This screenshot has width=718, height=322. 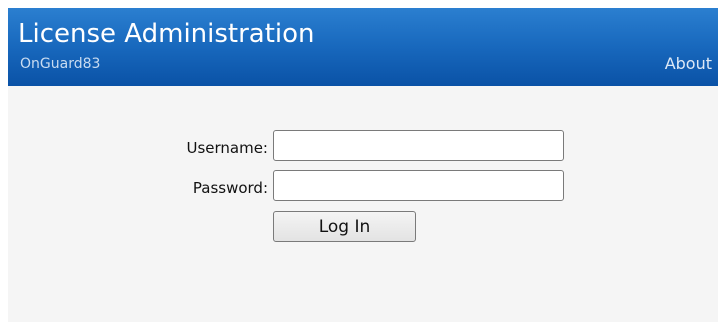 What do you see at coordinates (227, 148) in the screenshot?
I see `username-label: Username:` at bounding box center [227, 148].